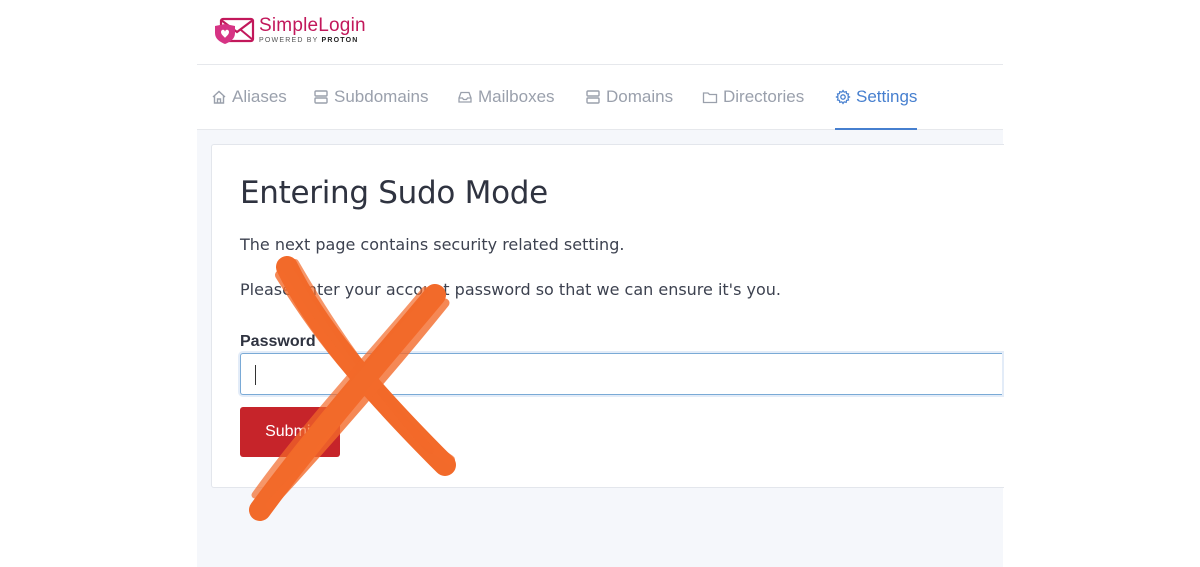  Describe the element at coordinates (764, 96) in the screenshot. I see `tab-label: Directories` at that location.